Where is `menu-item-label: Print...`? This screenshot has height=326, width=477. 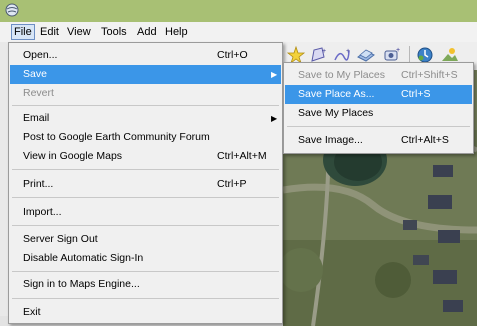
menu-item-label: Print... is located at coordinates (38, 184).